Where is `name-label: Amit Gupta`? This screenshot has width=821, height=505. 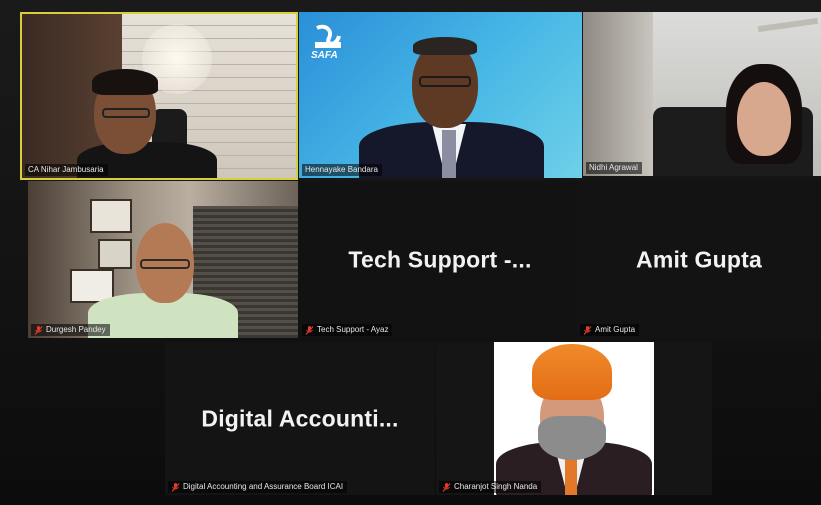
name-label: Amit Gupta is located at coordinates (610, 330).